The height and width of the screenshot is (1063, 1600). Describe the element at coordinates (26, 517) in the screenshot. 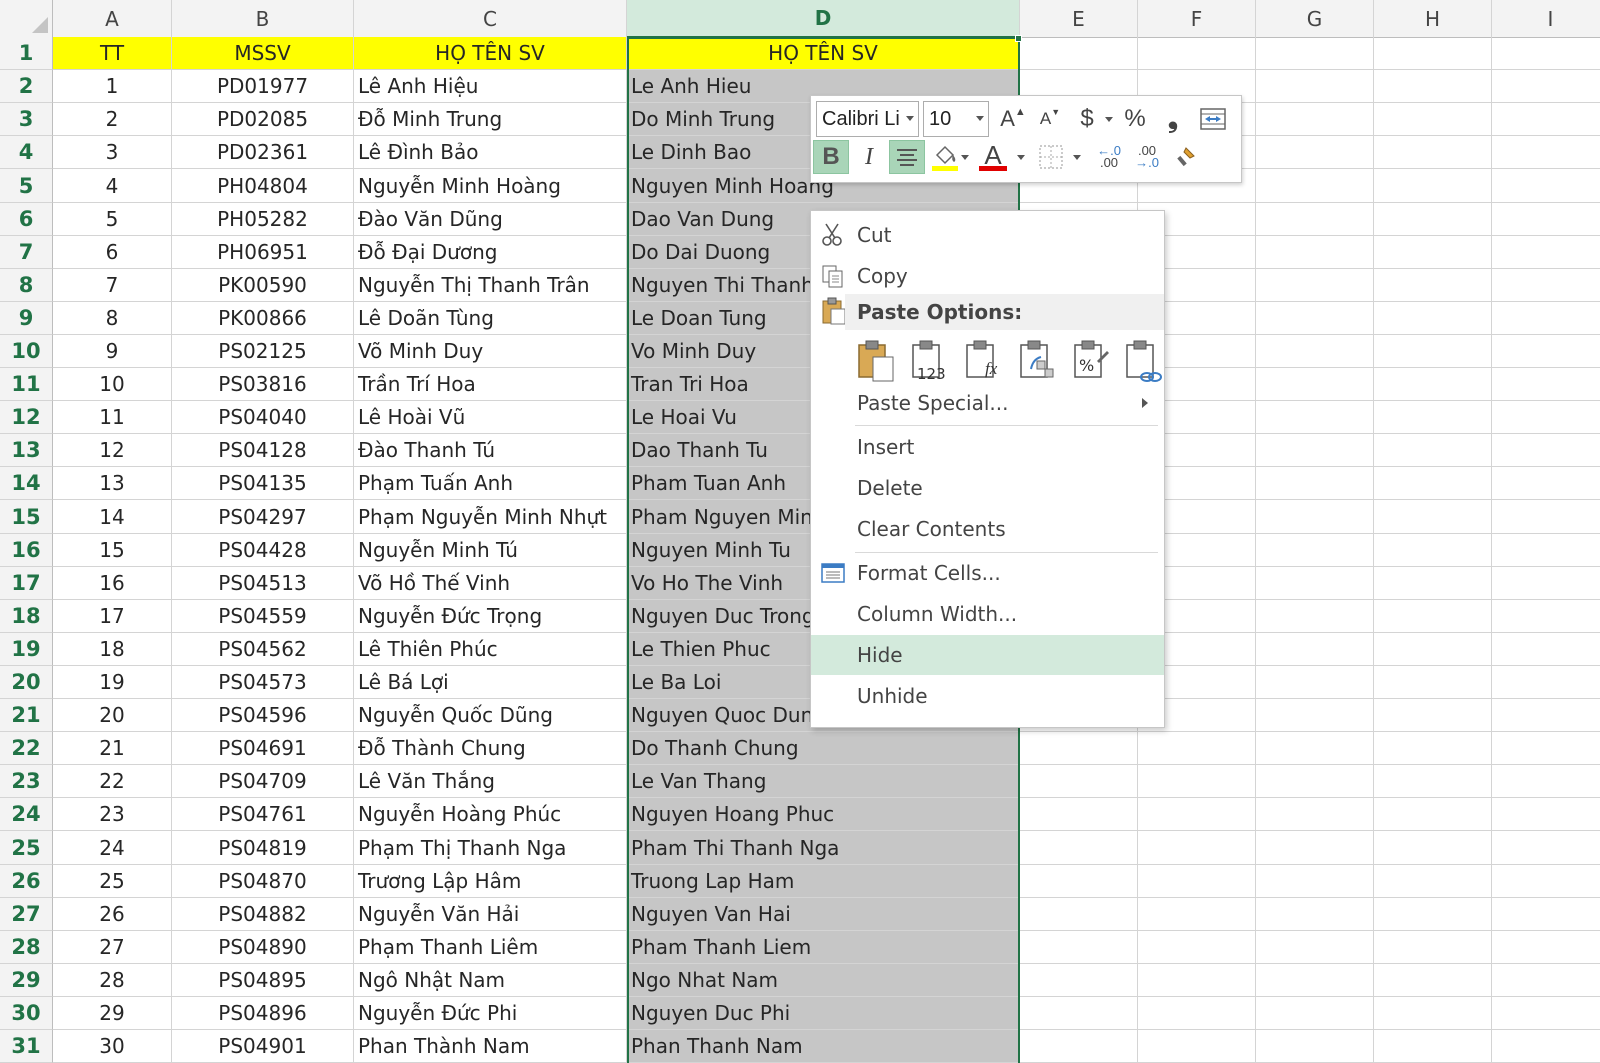

I see `row-header: 15` at that location.